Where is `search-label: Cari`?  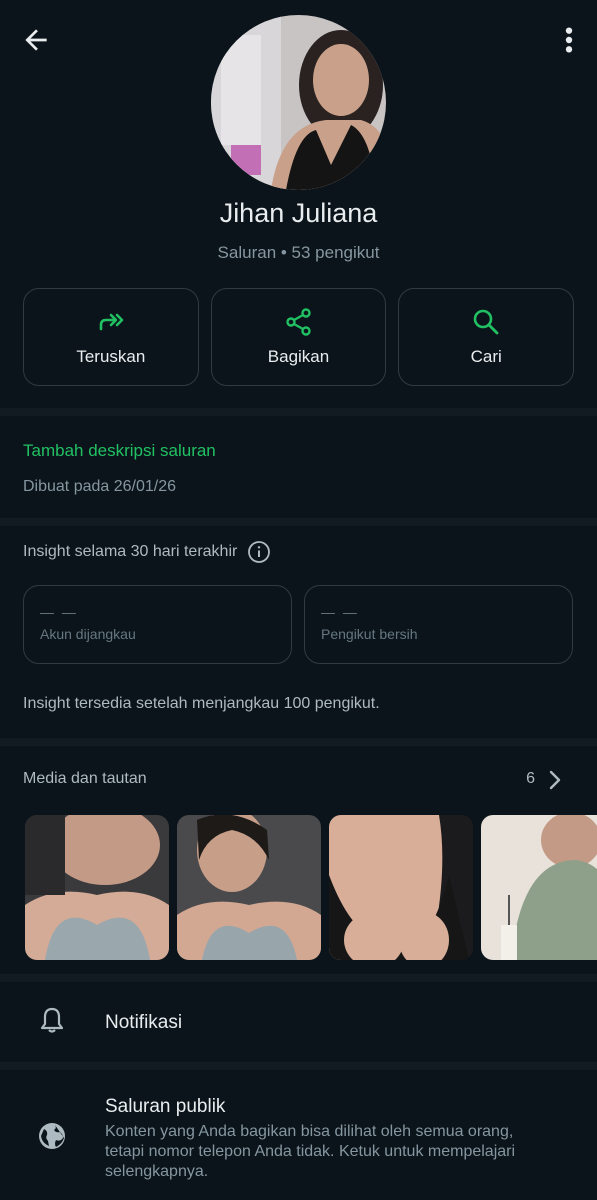
search-label: Cari is located at coordinates (486, 356).